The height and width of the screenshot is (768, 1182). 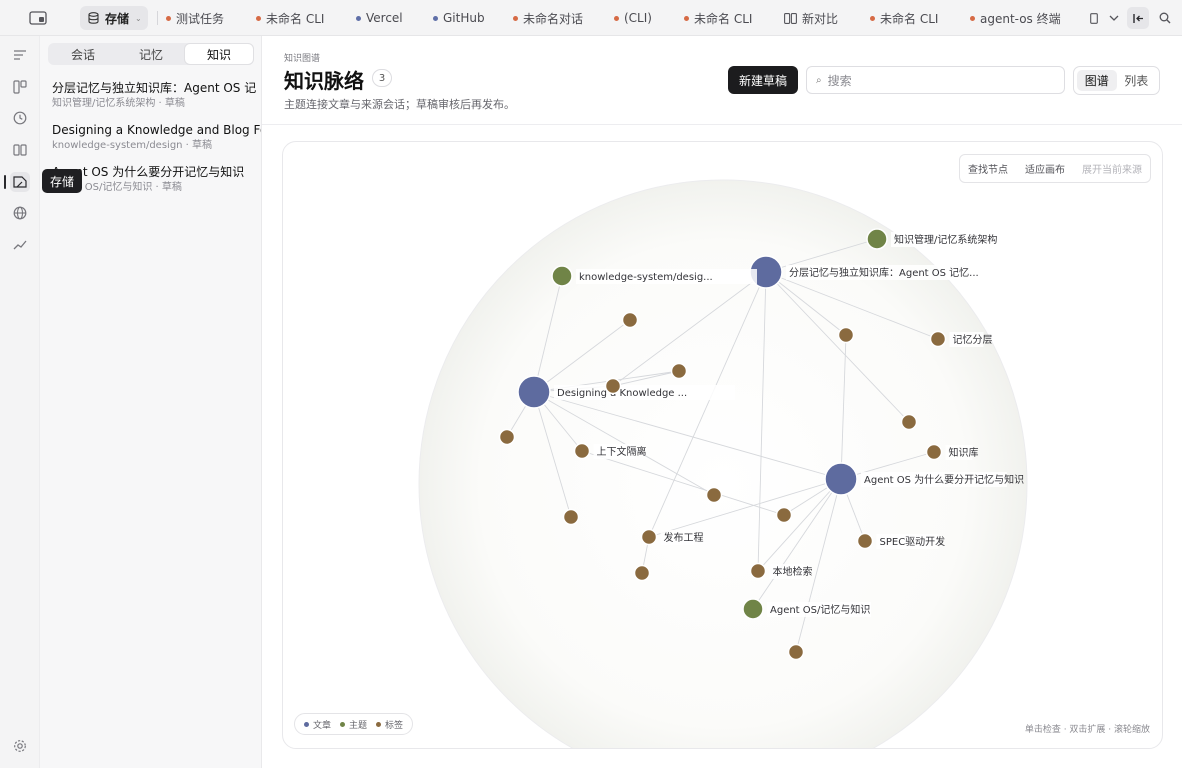 I want to click on store-selector: 存储 ⌄, so click(x=114, y=18).